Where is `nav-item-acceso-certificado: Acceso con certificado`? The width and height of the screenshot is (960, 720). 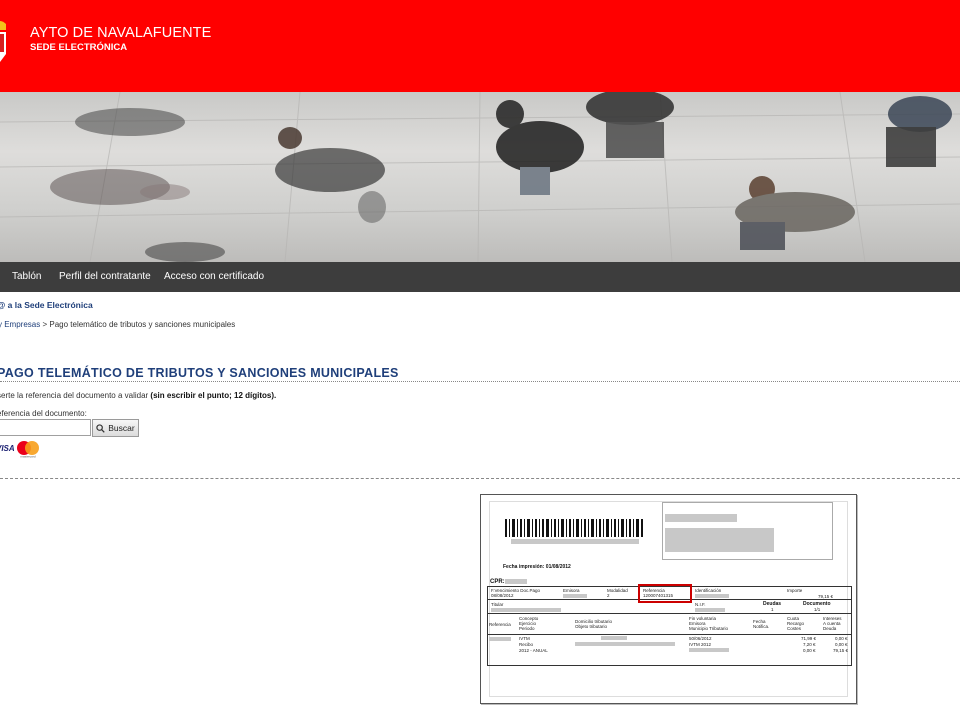
nav-item-acceso-certificado: Acceso con certificado is located at coordinates (214, 276).